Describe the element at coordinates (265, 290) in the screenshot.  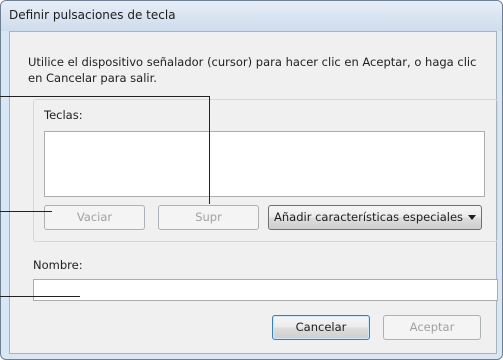
I see `name-field` at that location.